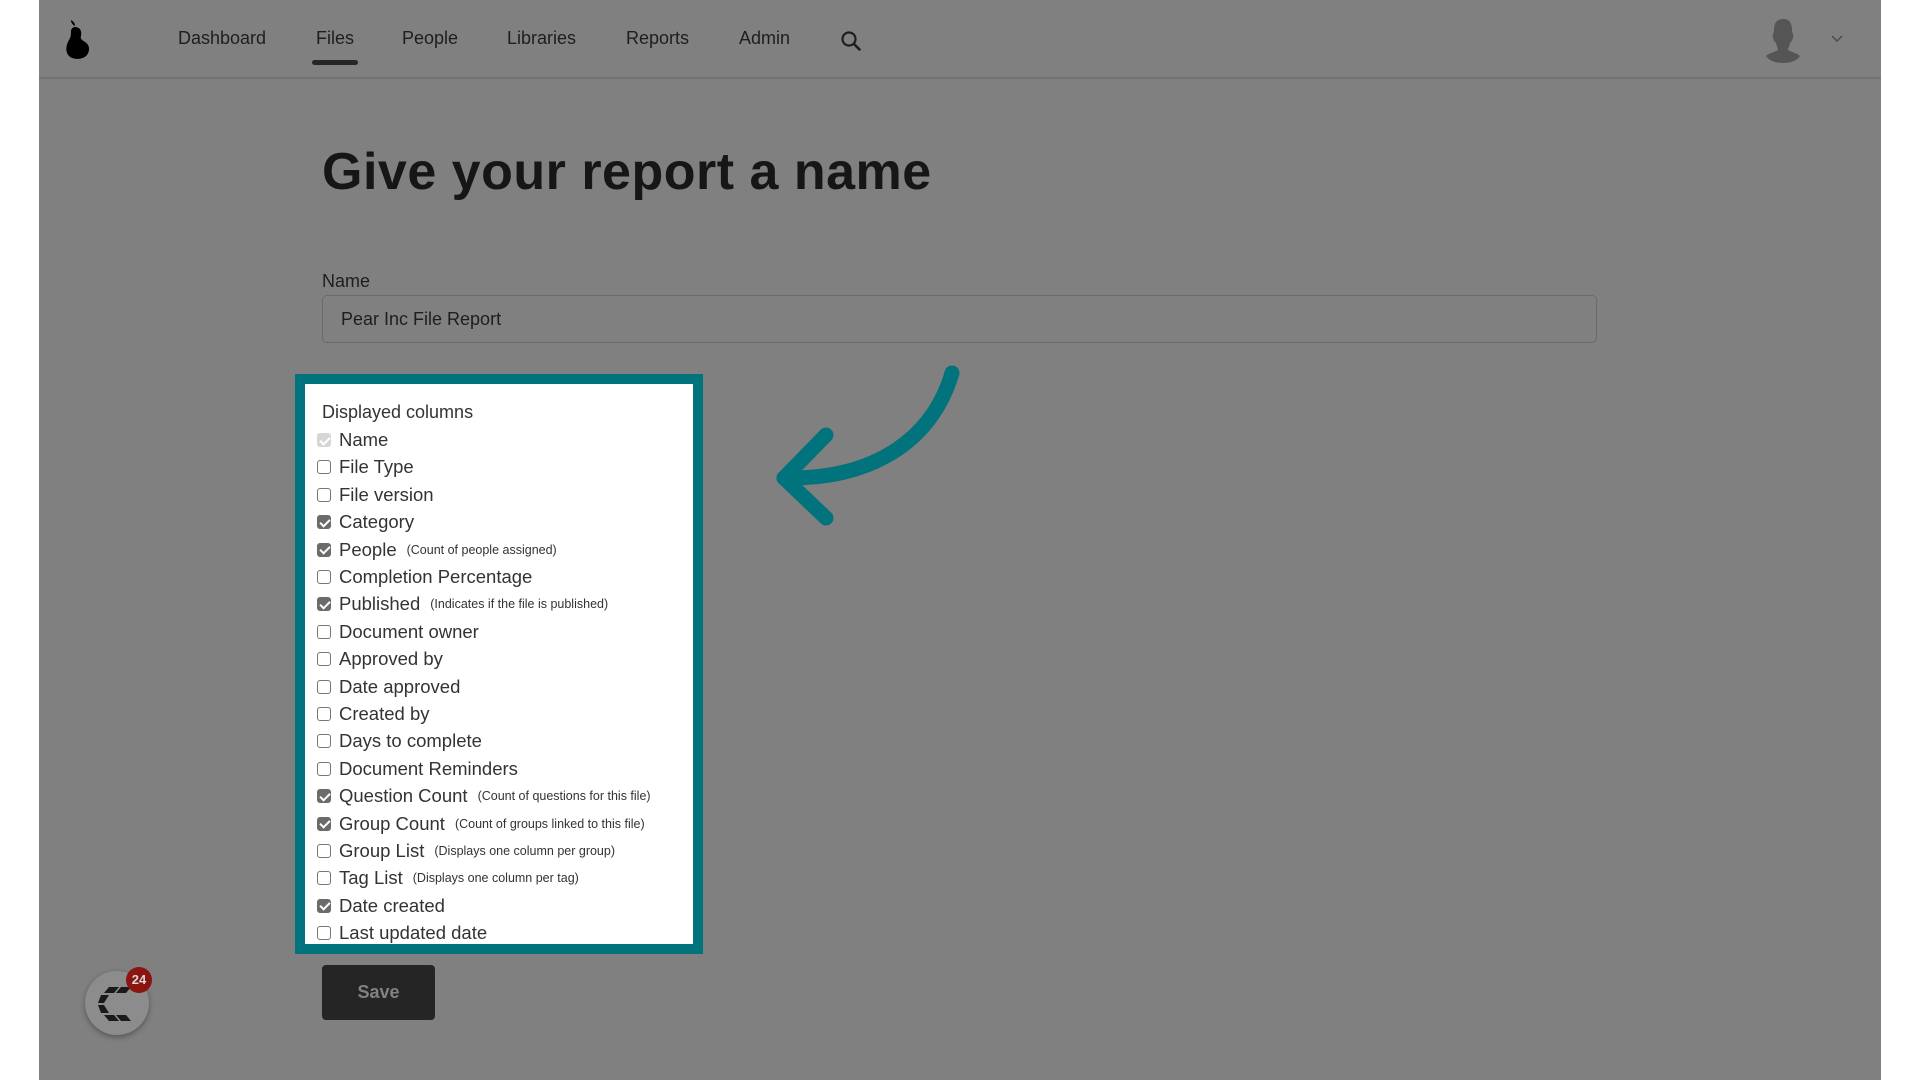 The width and height of the screenshot is (1920, 1080). I want to click on nav-item-label: People, so click(430, 38).